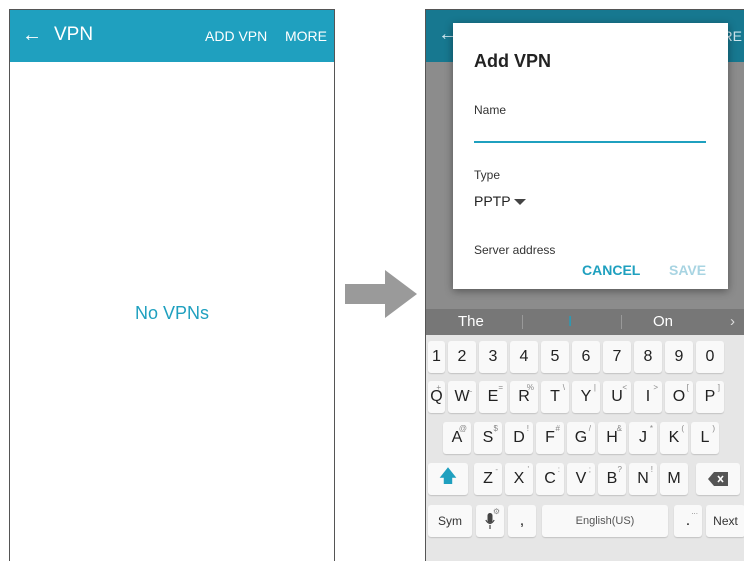 This screenshot has height=561, width=744. What do you see at coordinates (32, 35) in the screenshot?
I see `arrow-left-icon: ←` at bounding box center [32, 35].